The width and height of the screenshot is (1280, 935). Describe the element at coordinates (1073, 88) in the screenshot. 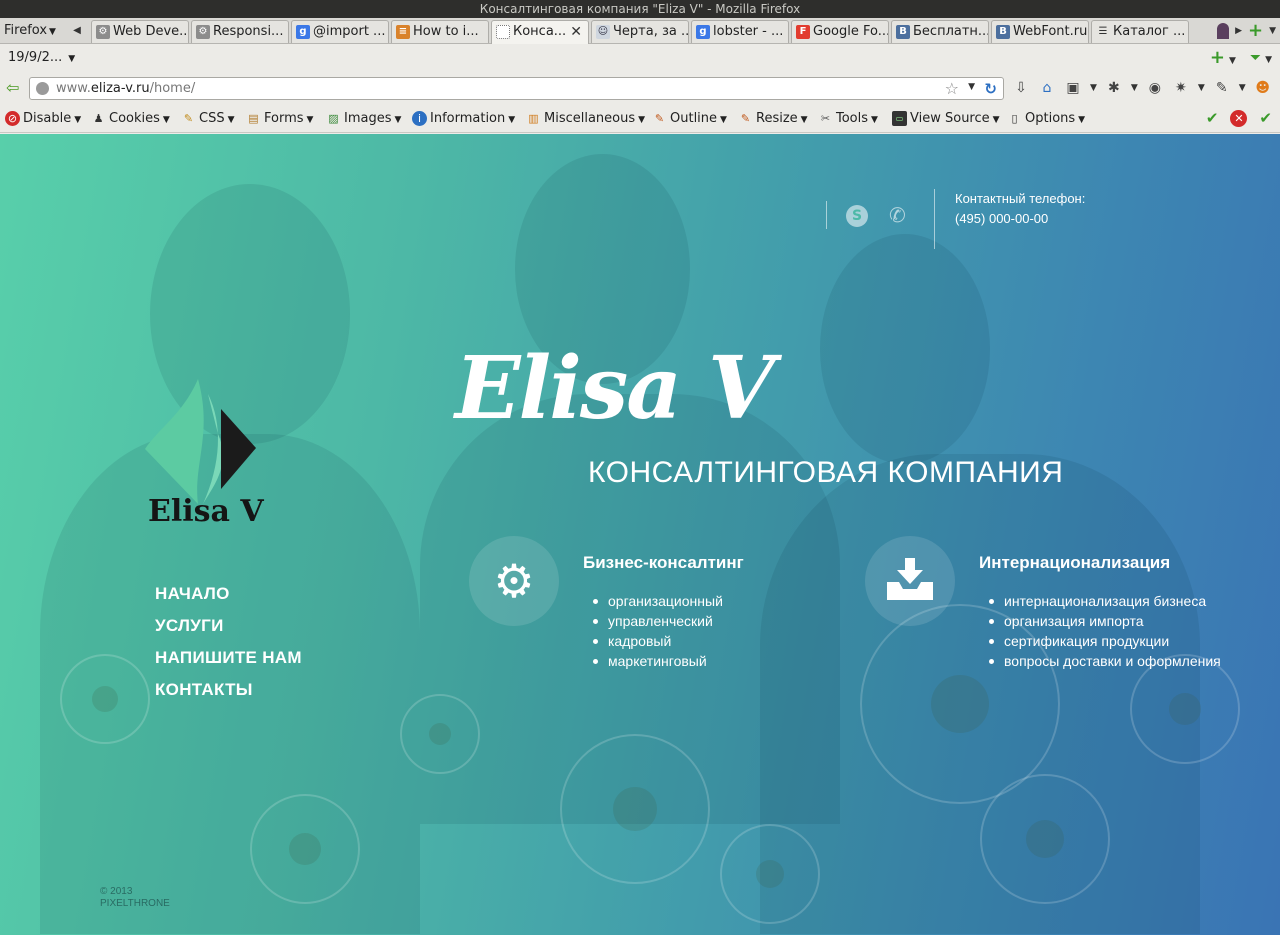

I see `bookmarks-menu-icon: ▣` at that location.